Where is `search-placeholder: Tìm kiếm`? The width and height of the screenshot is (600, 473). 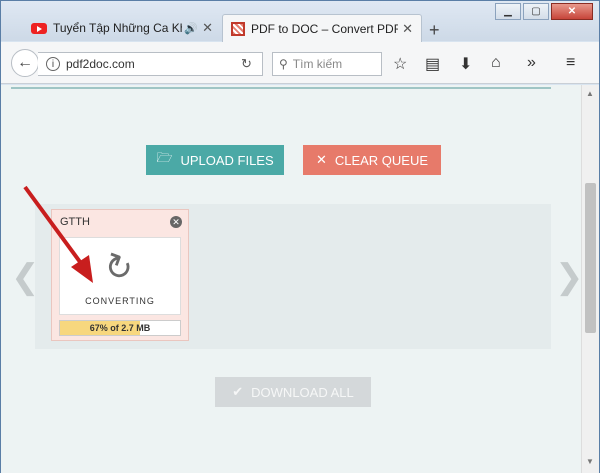 search-placeholder: Tìm kiếm is located at coordinates (317, 64).